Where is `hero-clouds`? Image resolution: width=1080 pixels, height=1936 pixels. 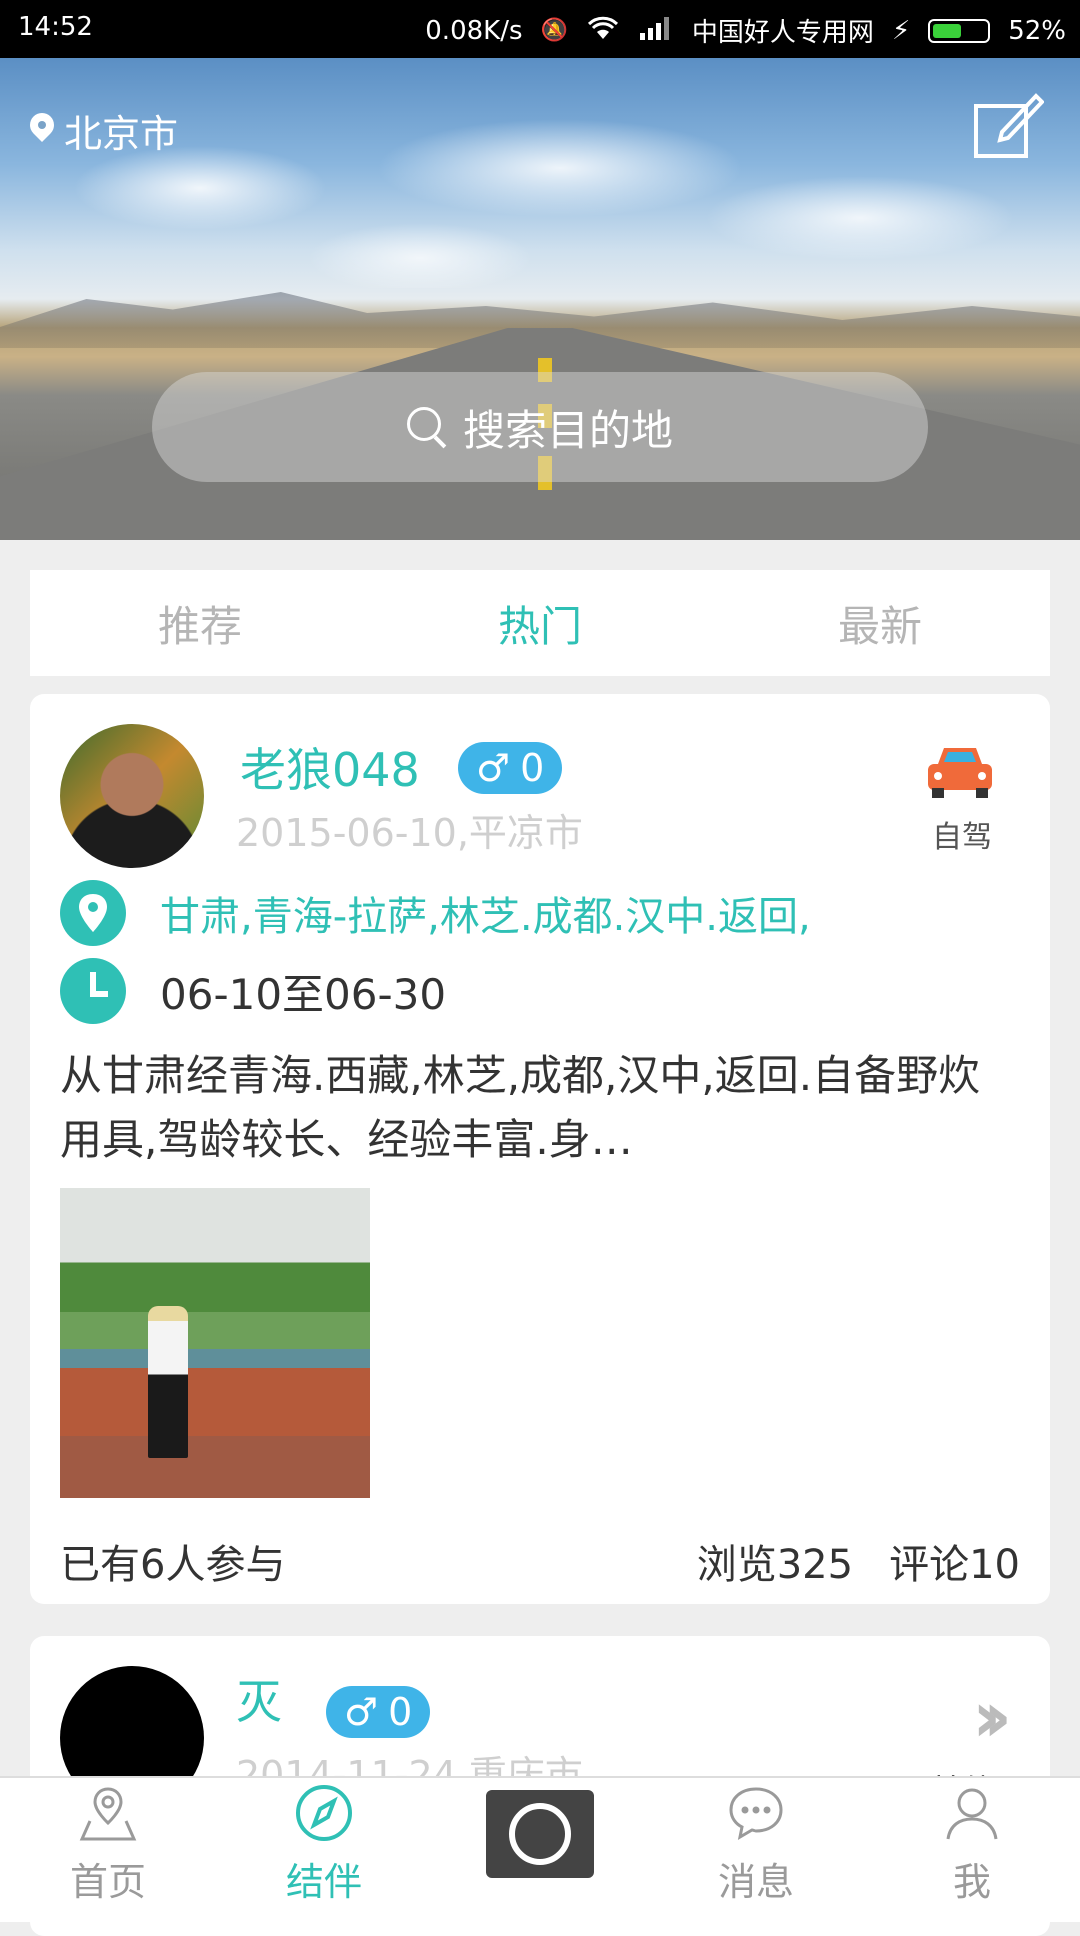 hero-clouds is located at coordinates (540, 173).